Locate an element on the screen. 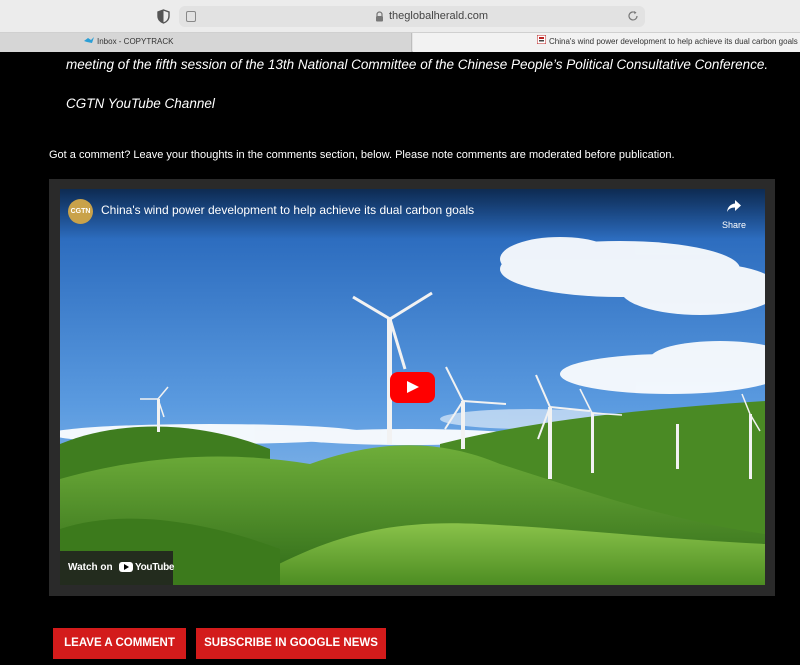 This screenshot has height=665, width=800. url-text: theglobalherald.com is located at coordinates (439, 16).